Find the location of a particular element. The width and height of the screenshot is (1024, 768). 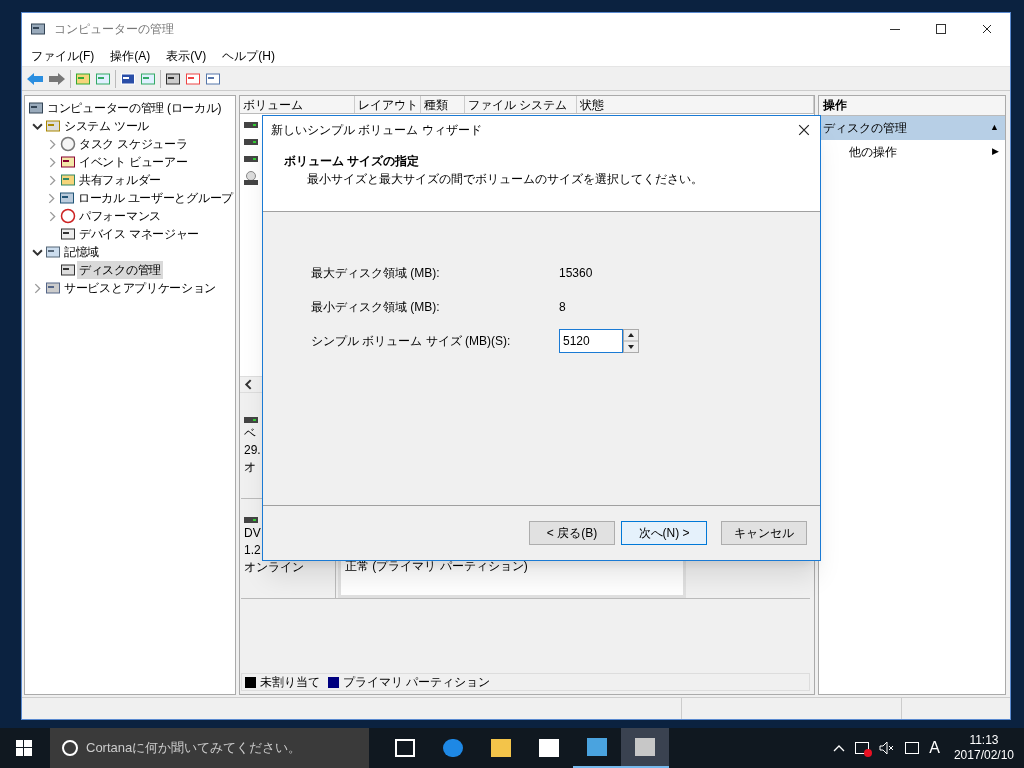

field-value: 8 is located at coordinates (562, 307).